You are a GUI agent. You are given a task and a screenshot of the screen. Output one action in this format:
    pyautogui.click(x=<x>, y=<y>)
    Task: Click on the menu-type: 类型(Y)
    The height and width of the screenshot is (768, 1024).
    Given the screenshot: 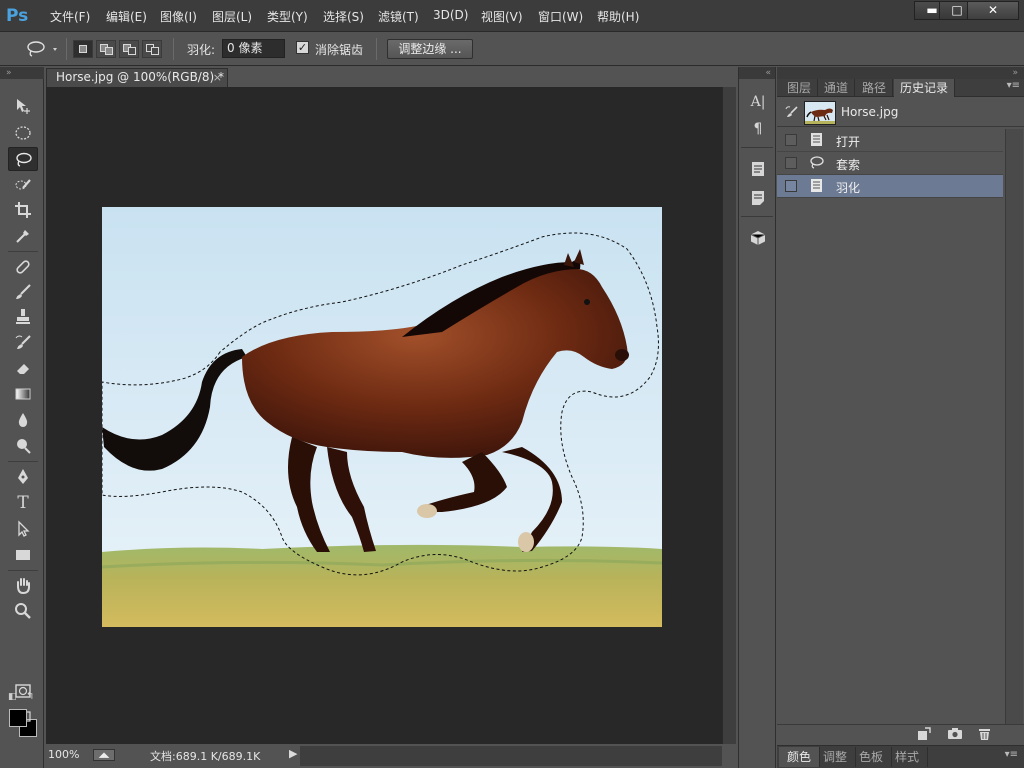 What is the action you would take?
    pyautogui.click(x=287, y=16)
    